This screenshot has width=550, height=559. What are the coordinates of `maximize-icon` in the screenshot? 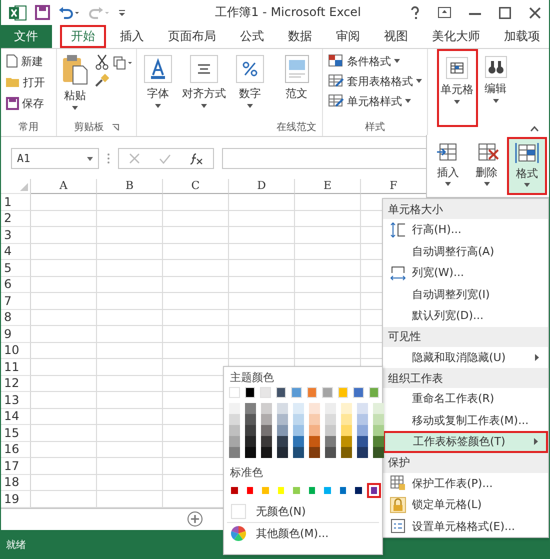 It's located at (505, 12).